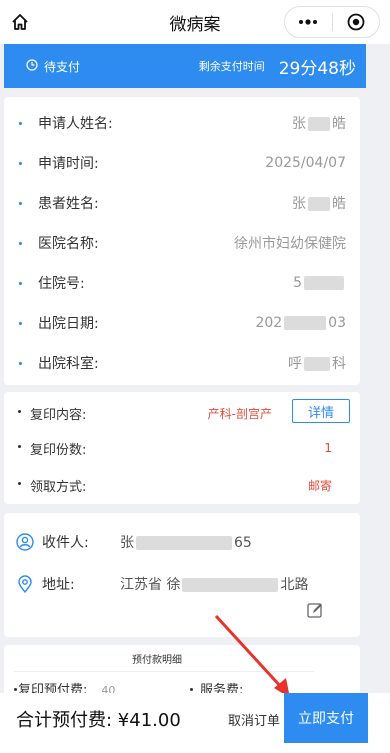  Describe the element at coordinates (195, 748) in the screenshot. I see `home-indicator` at that location.